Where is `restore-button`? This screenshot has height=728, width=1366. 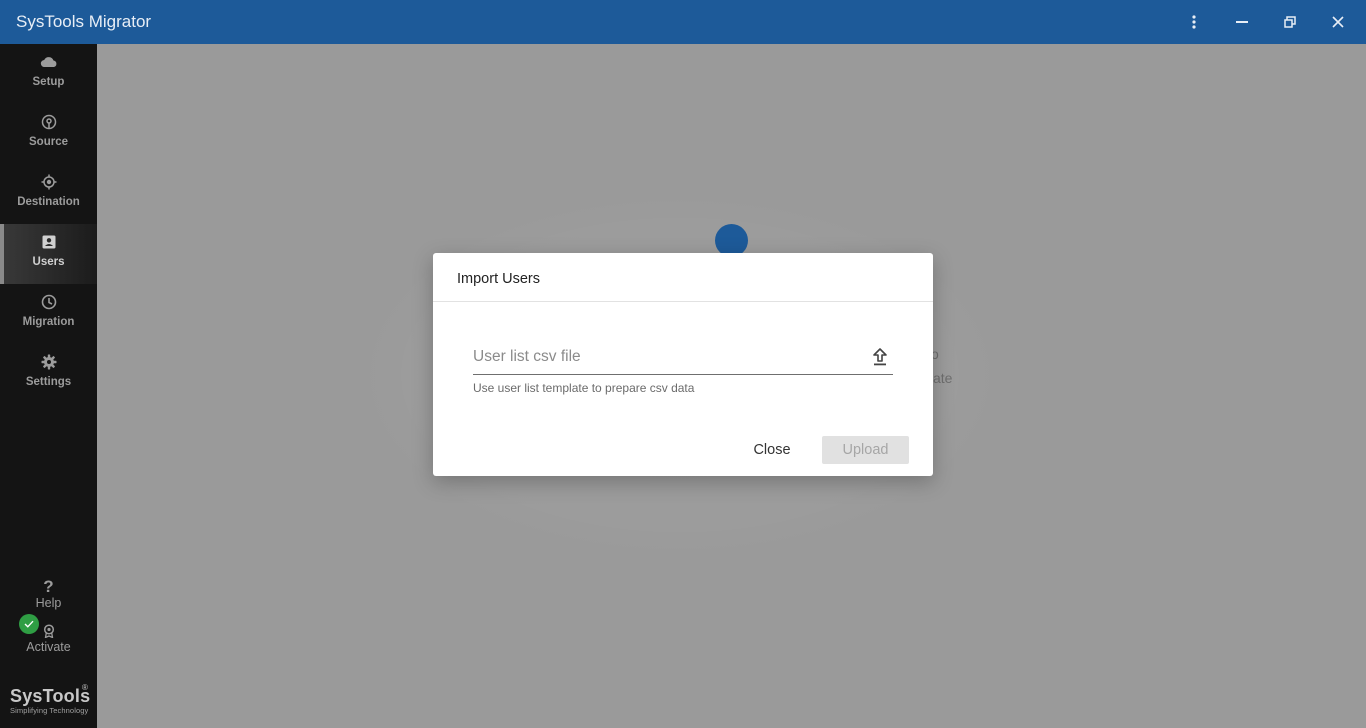
restore-button is located at coordinates (1290, 22).